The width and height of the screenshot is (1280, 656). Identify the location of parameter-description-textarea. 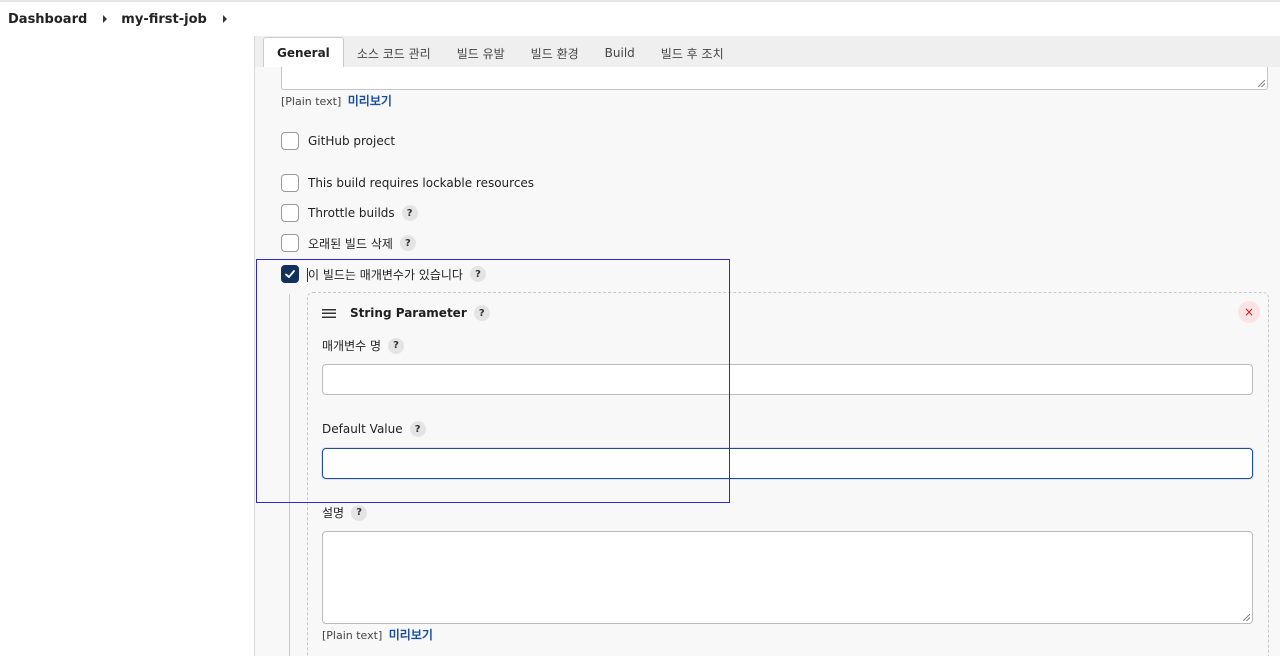
(787, 577).